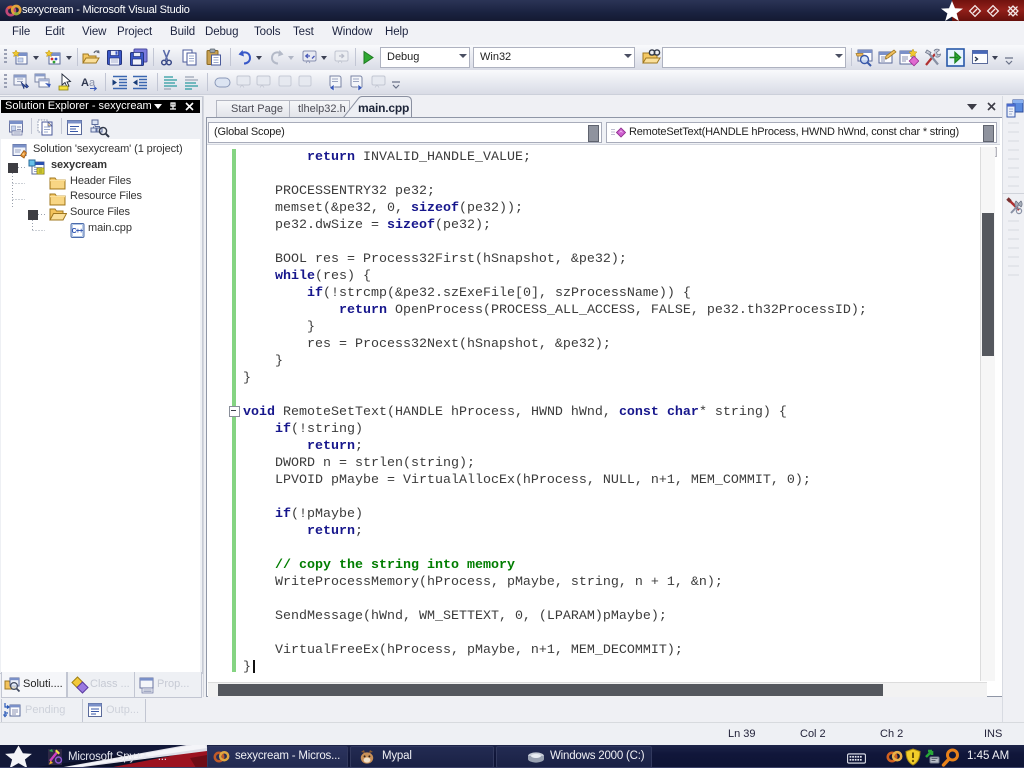 The width and height of the screenshot is (1024, 768). I want to click on svg-text: C++, so click(78, 231).